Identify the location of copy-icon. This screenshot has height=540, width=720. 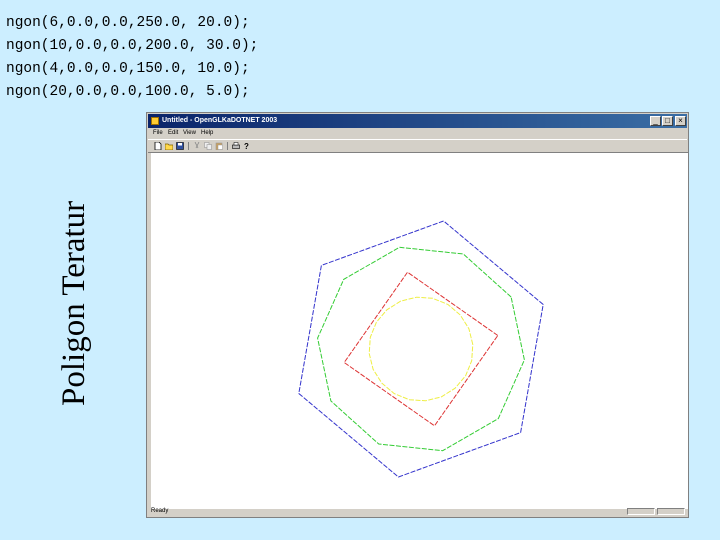
(208, 146).